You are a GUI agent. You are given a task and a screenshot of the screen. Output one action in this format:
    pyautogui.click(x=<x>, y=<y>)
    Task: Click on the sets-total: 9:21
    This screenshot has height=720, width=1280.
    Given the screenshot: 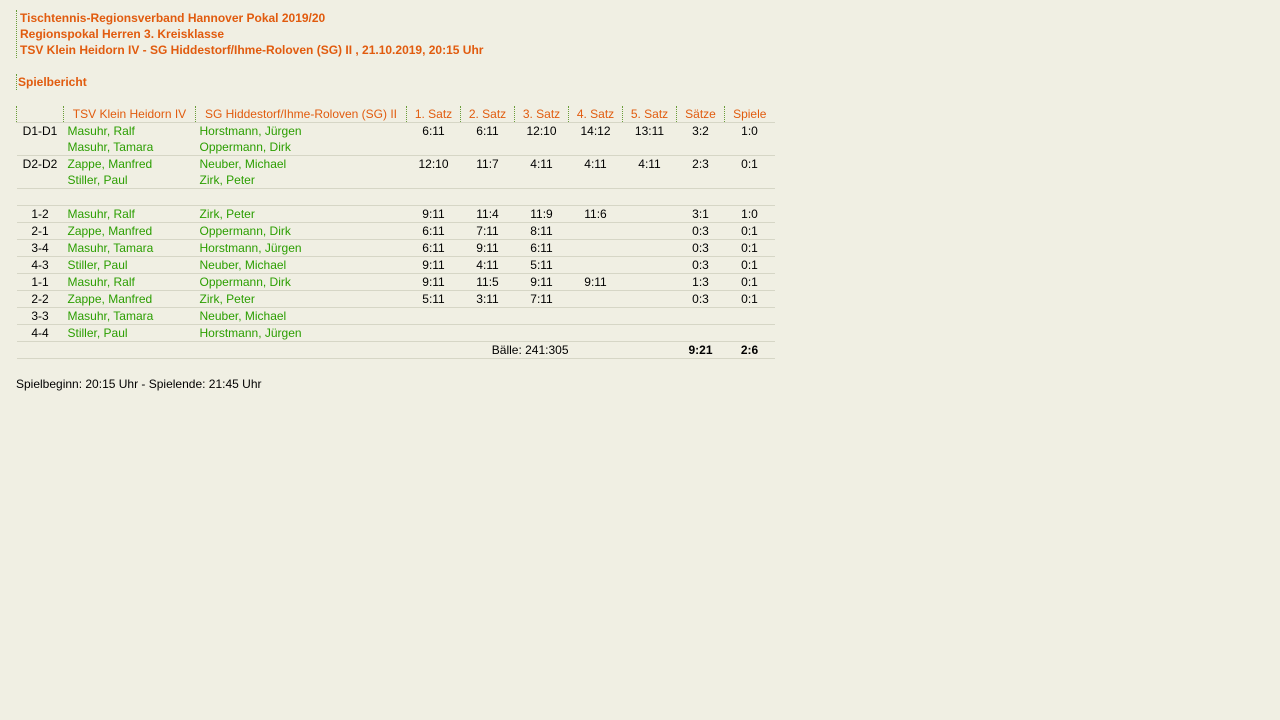 What is the action you would take?
    pyautogui.click(x=700, y=350)
    